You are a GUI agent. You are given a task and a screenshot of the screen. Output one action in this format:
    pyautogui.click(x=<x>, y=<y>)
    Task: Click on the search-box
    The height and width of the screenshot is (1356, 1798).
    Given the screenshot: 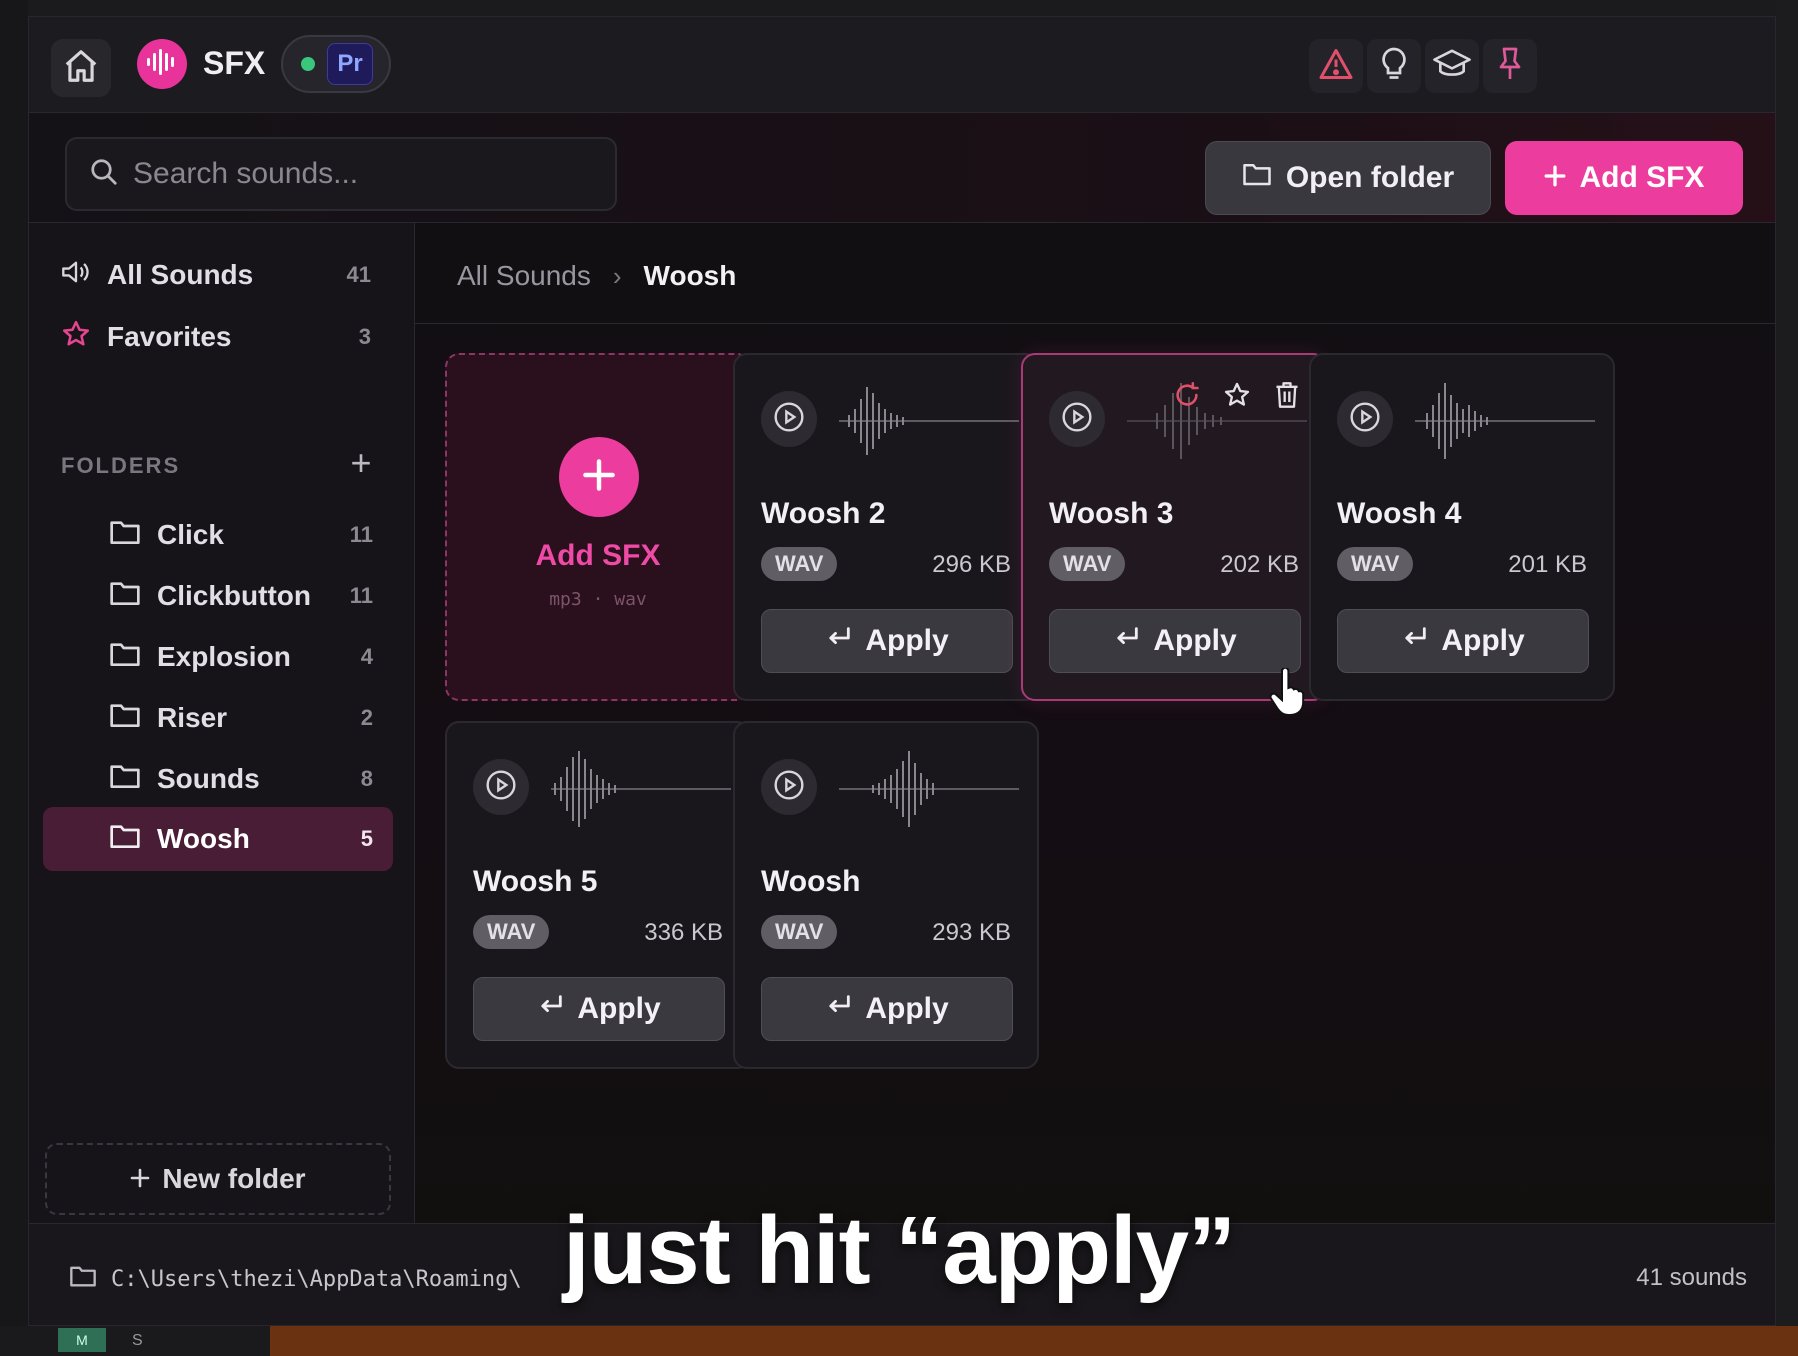 What is the action you would take?
    pyautogui.click(x=341, y=174)
    